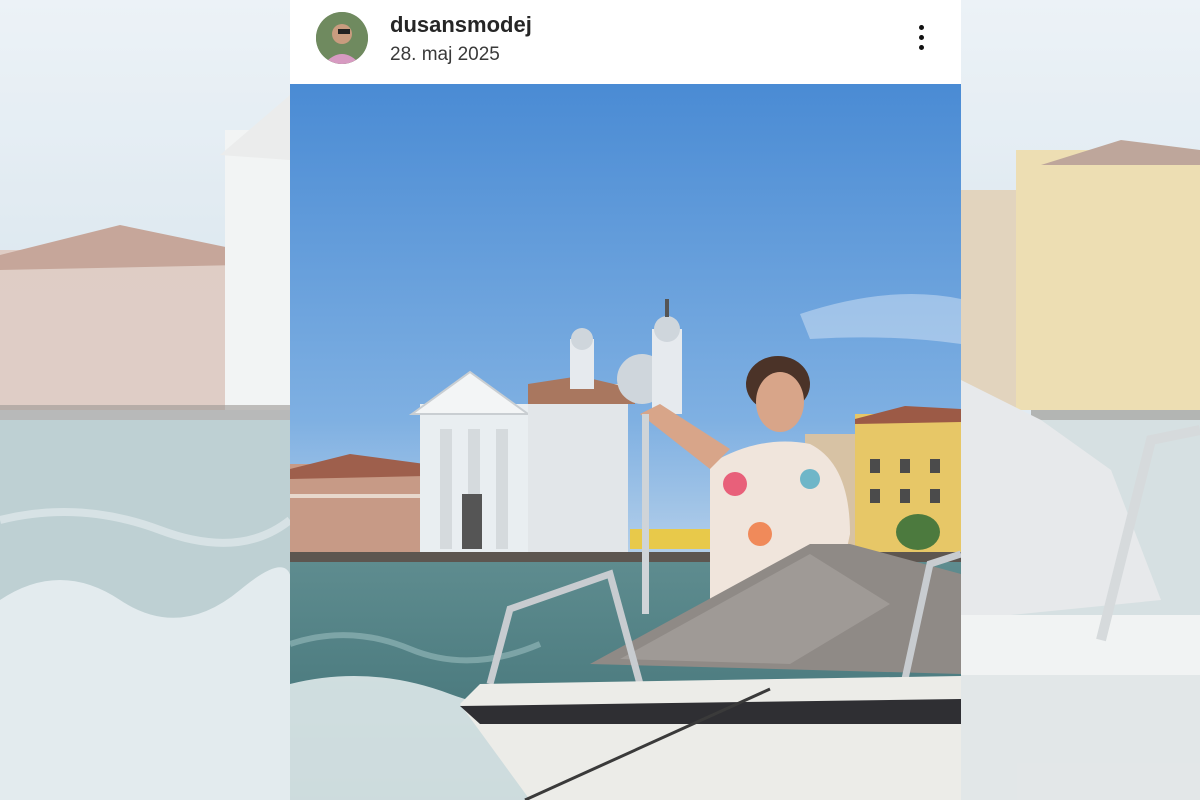 Image resolution: width=1200 pixels, height=800 pixels. Describe the element at coordinates (461, 25) in the screenshot. I see `post-username: dusansmodej` at that location.